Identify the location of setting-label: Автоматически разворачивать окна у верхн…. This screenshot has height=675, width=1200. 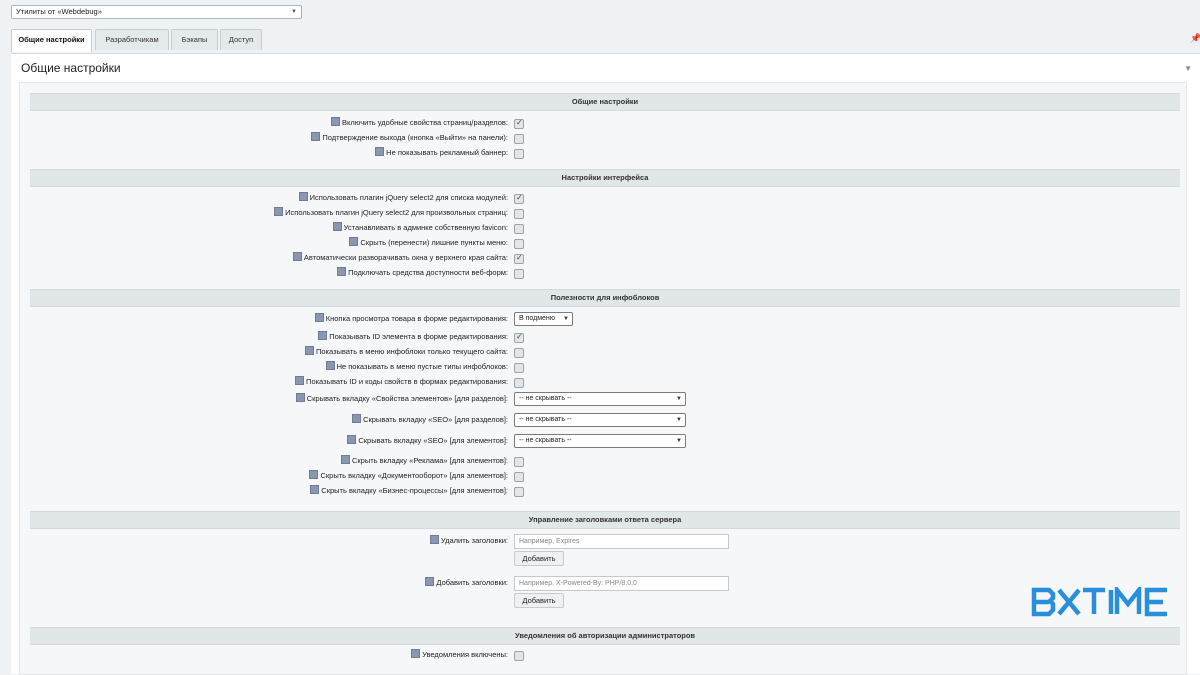
(400, 258).